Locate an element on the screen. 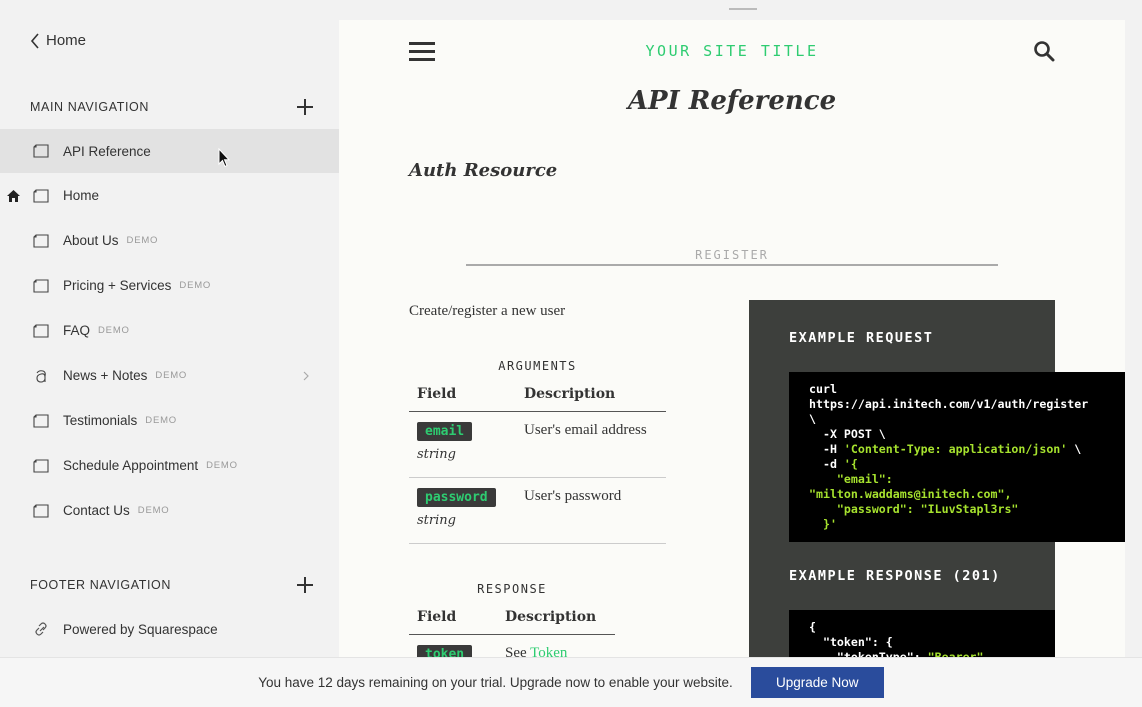 This screenshot has width=1142, height=707. code-text: -H is located at coordinates (826, 449).